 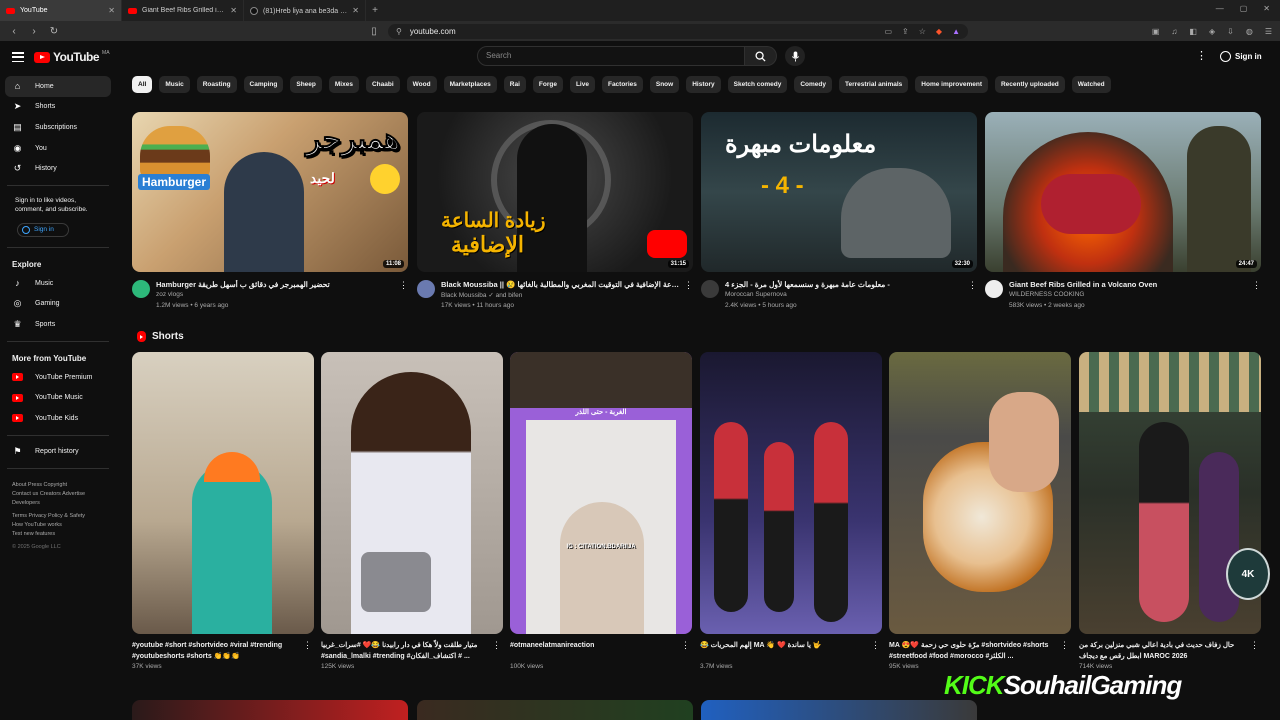 I want to click on filter-chip: Music, so click(x=174, y=84).